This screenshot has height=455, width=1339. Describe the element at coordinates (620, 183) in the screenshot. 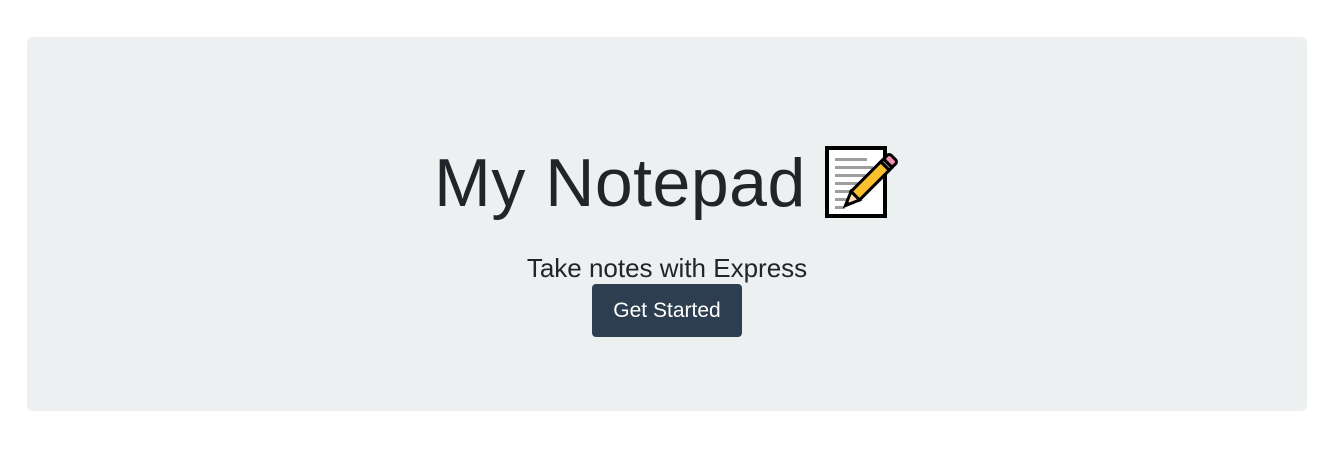

I see `page-title: My Notepad` at that location.